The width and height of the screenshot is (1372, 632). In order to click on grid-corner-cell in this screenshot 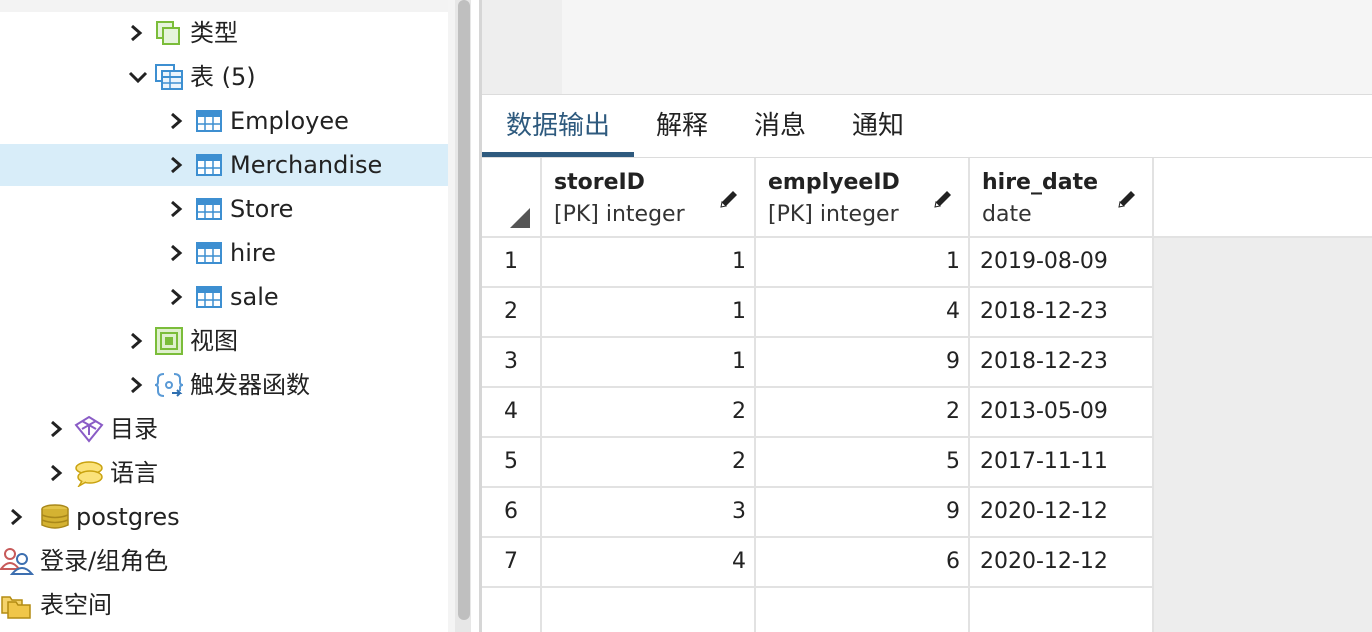, I will do `click(512, 198)`.